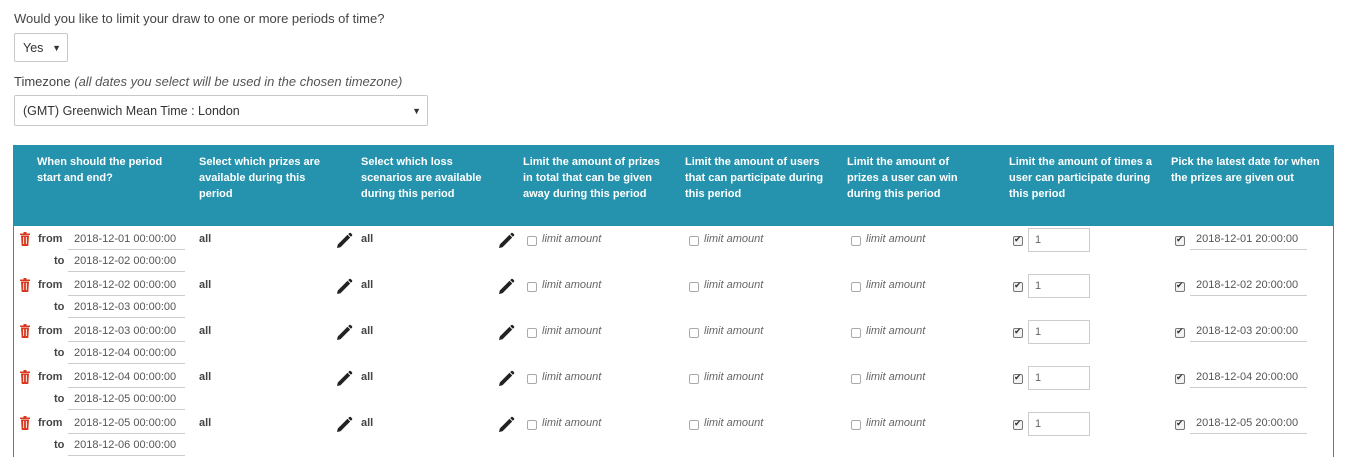 The height and width of the screenshot is (457, 1349). Describe the element at coordinates (126, 239) in the screenshot. I see `from-date-input: 2018-12-01 00:00:00` at that location.